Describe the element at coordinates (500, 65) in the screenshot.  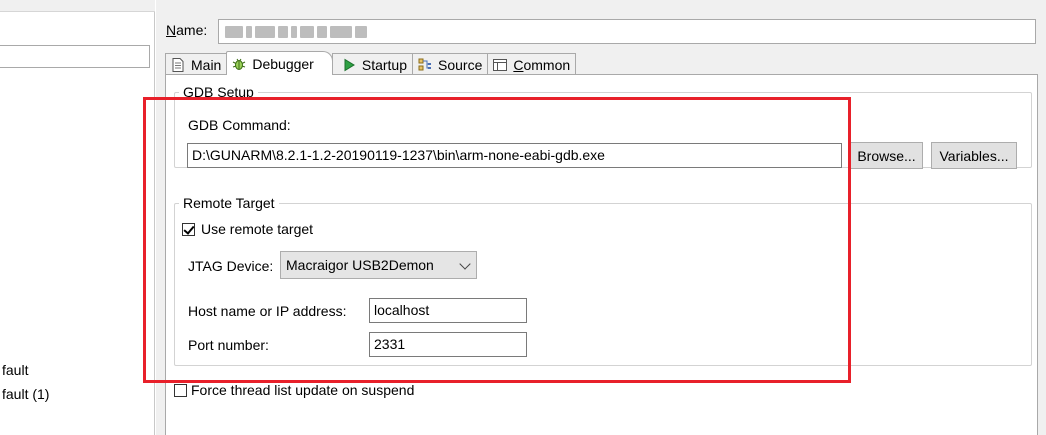
I see `table-icon` at that location.